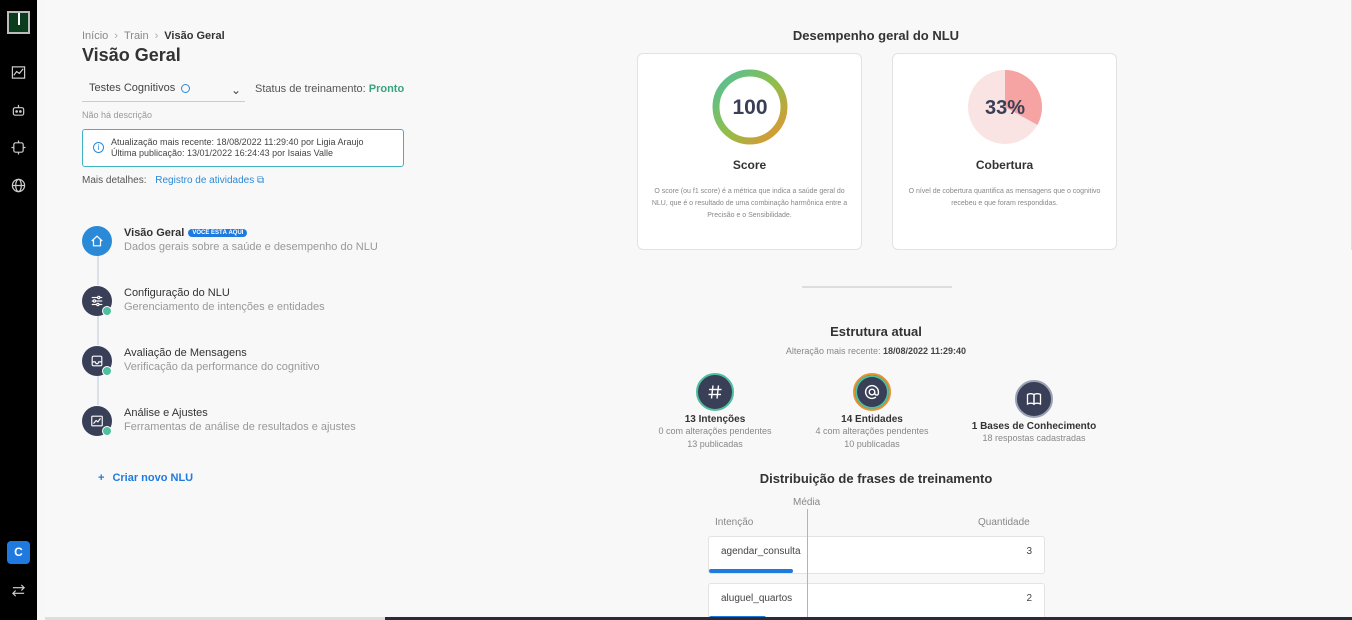 This screenshot has height=620, width=1352. What do you see at coordinates (833, 351) in the screenshot?
I see `recent-label: Alteração mais recente:` at bounding box center [833, 351].